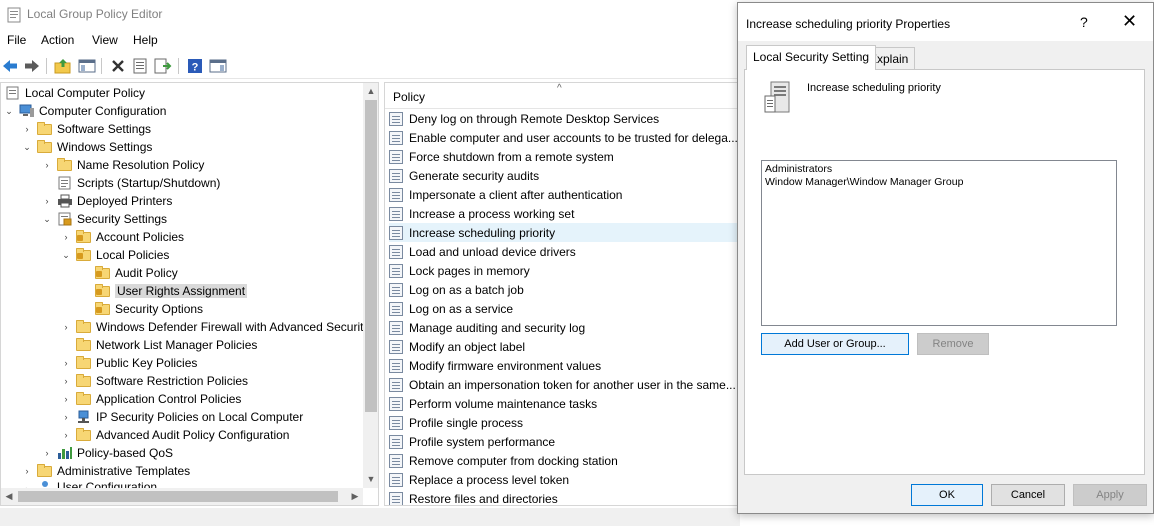 This screenshot has height=526, width=1154. Describe the element at coordinates (141, 309) in the screenshot. I see `tree-item-security-options: Security Options` at that location.